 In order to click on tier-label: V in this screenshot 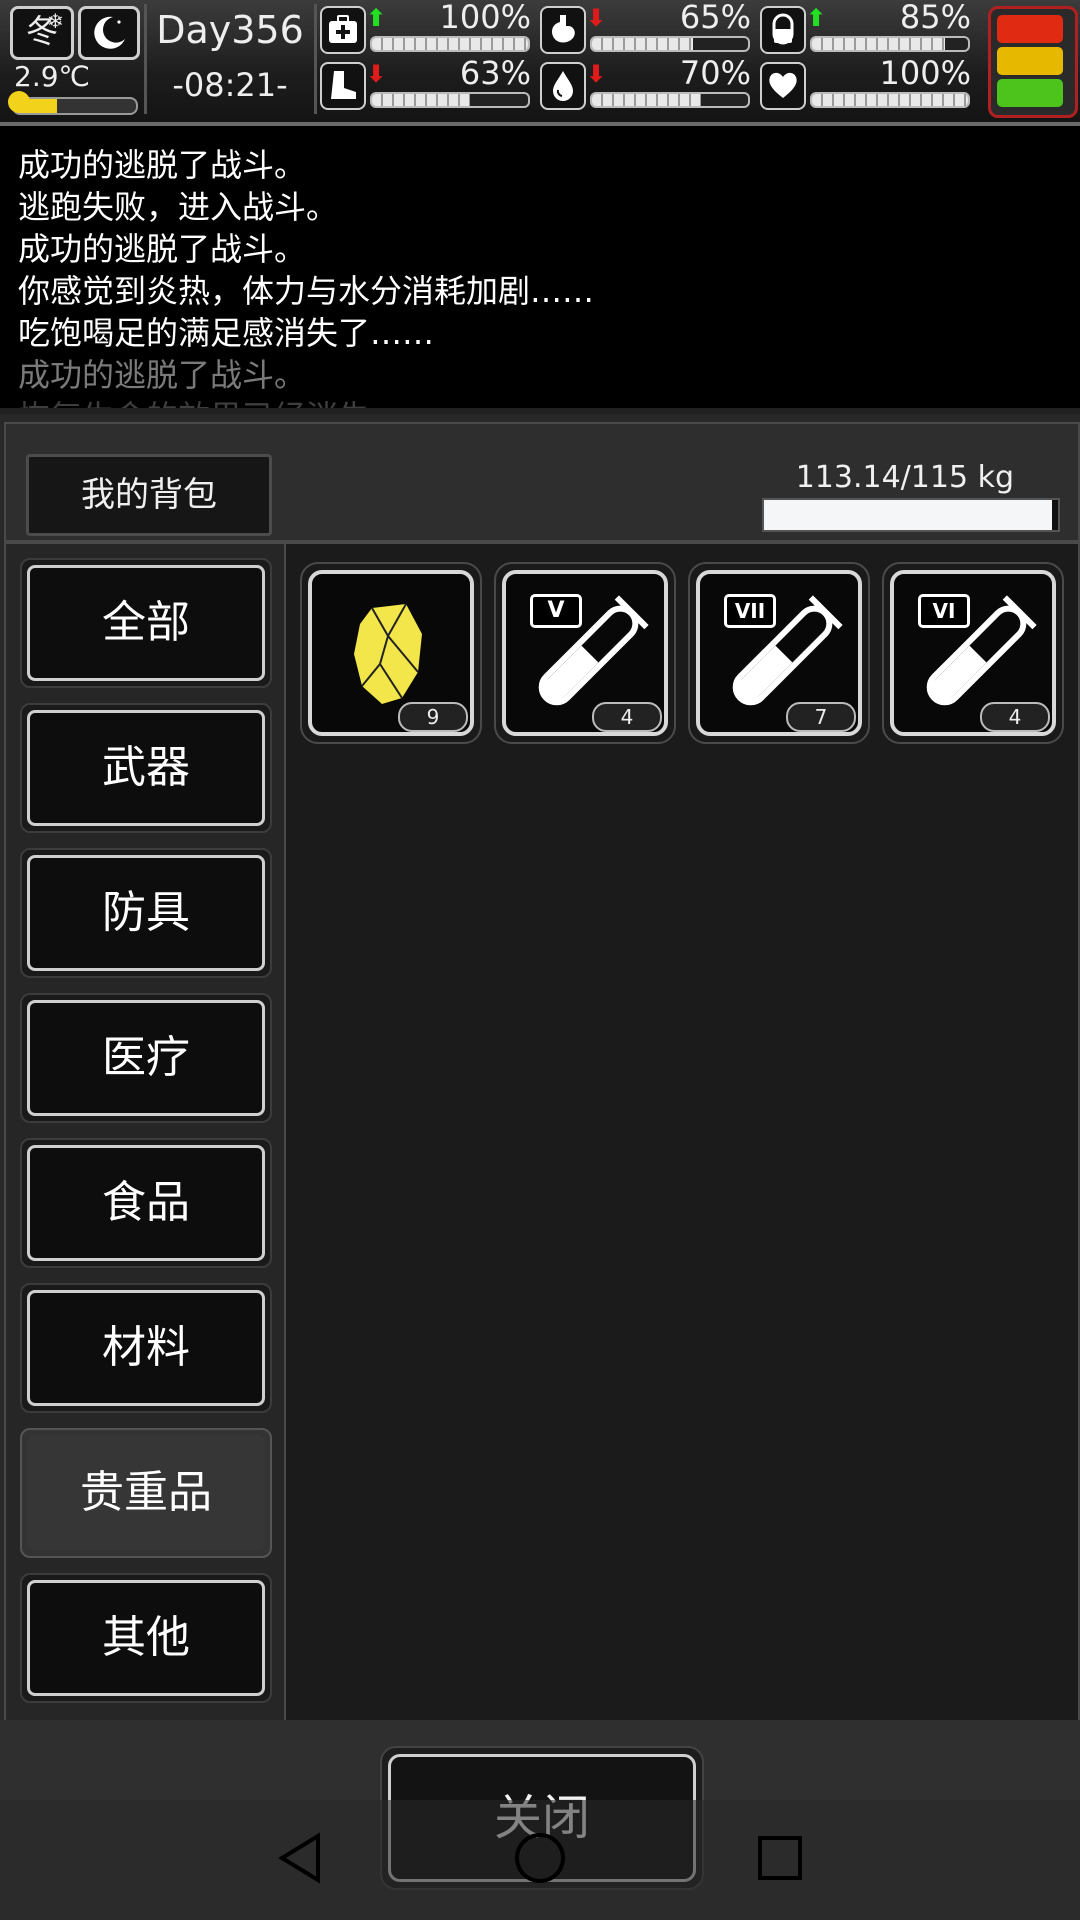, I will do `click(556, 611)`.